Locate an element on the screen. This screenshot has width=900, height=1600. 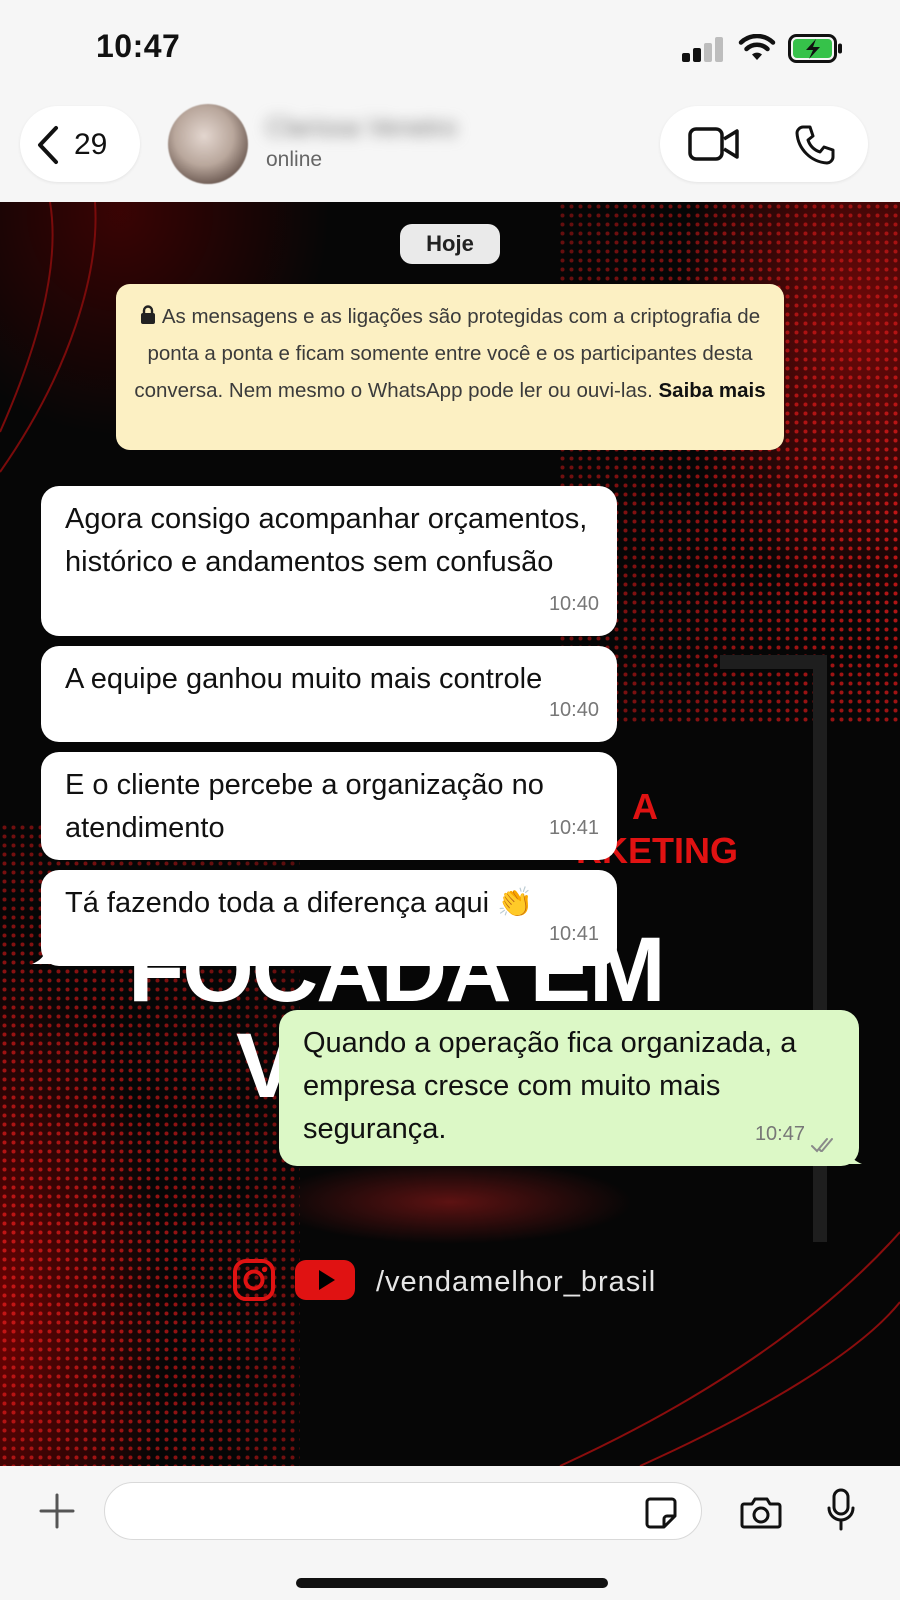
phone-icon is located at coordinates (815, 145).